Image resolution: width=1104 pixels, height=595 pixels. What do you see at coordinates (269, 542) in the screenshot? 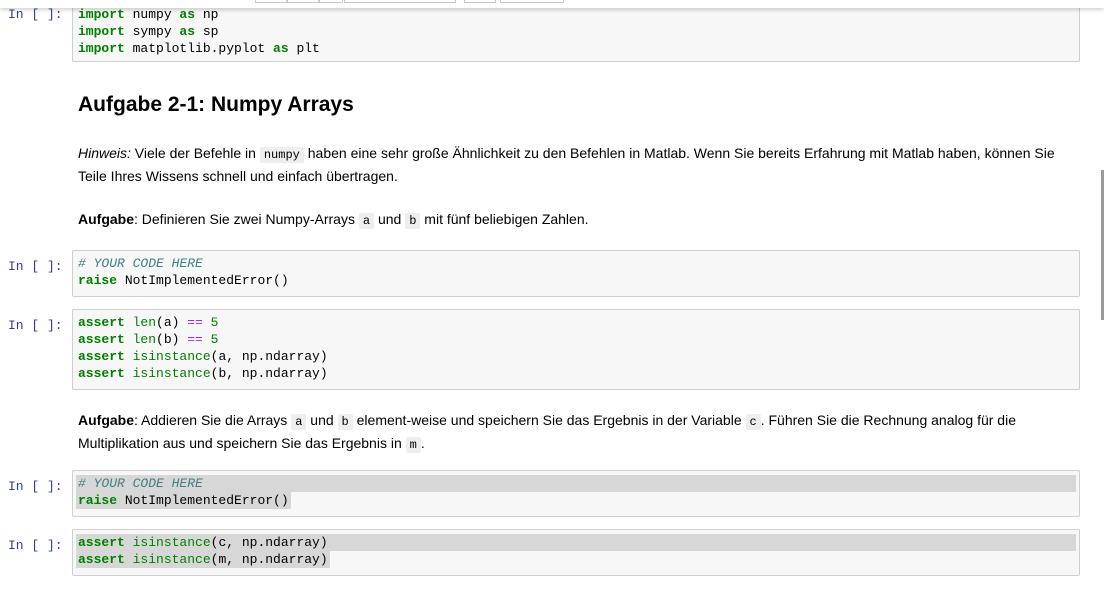
I see `code-token: (c, np.ndarray)` at bounding box center [269, 542].